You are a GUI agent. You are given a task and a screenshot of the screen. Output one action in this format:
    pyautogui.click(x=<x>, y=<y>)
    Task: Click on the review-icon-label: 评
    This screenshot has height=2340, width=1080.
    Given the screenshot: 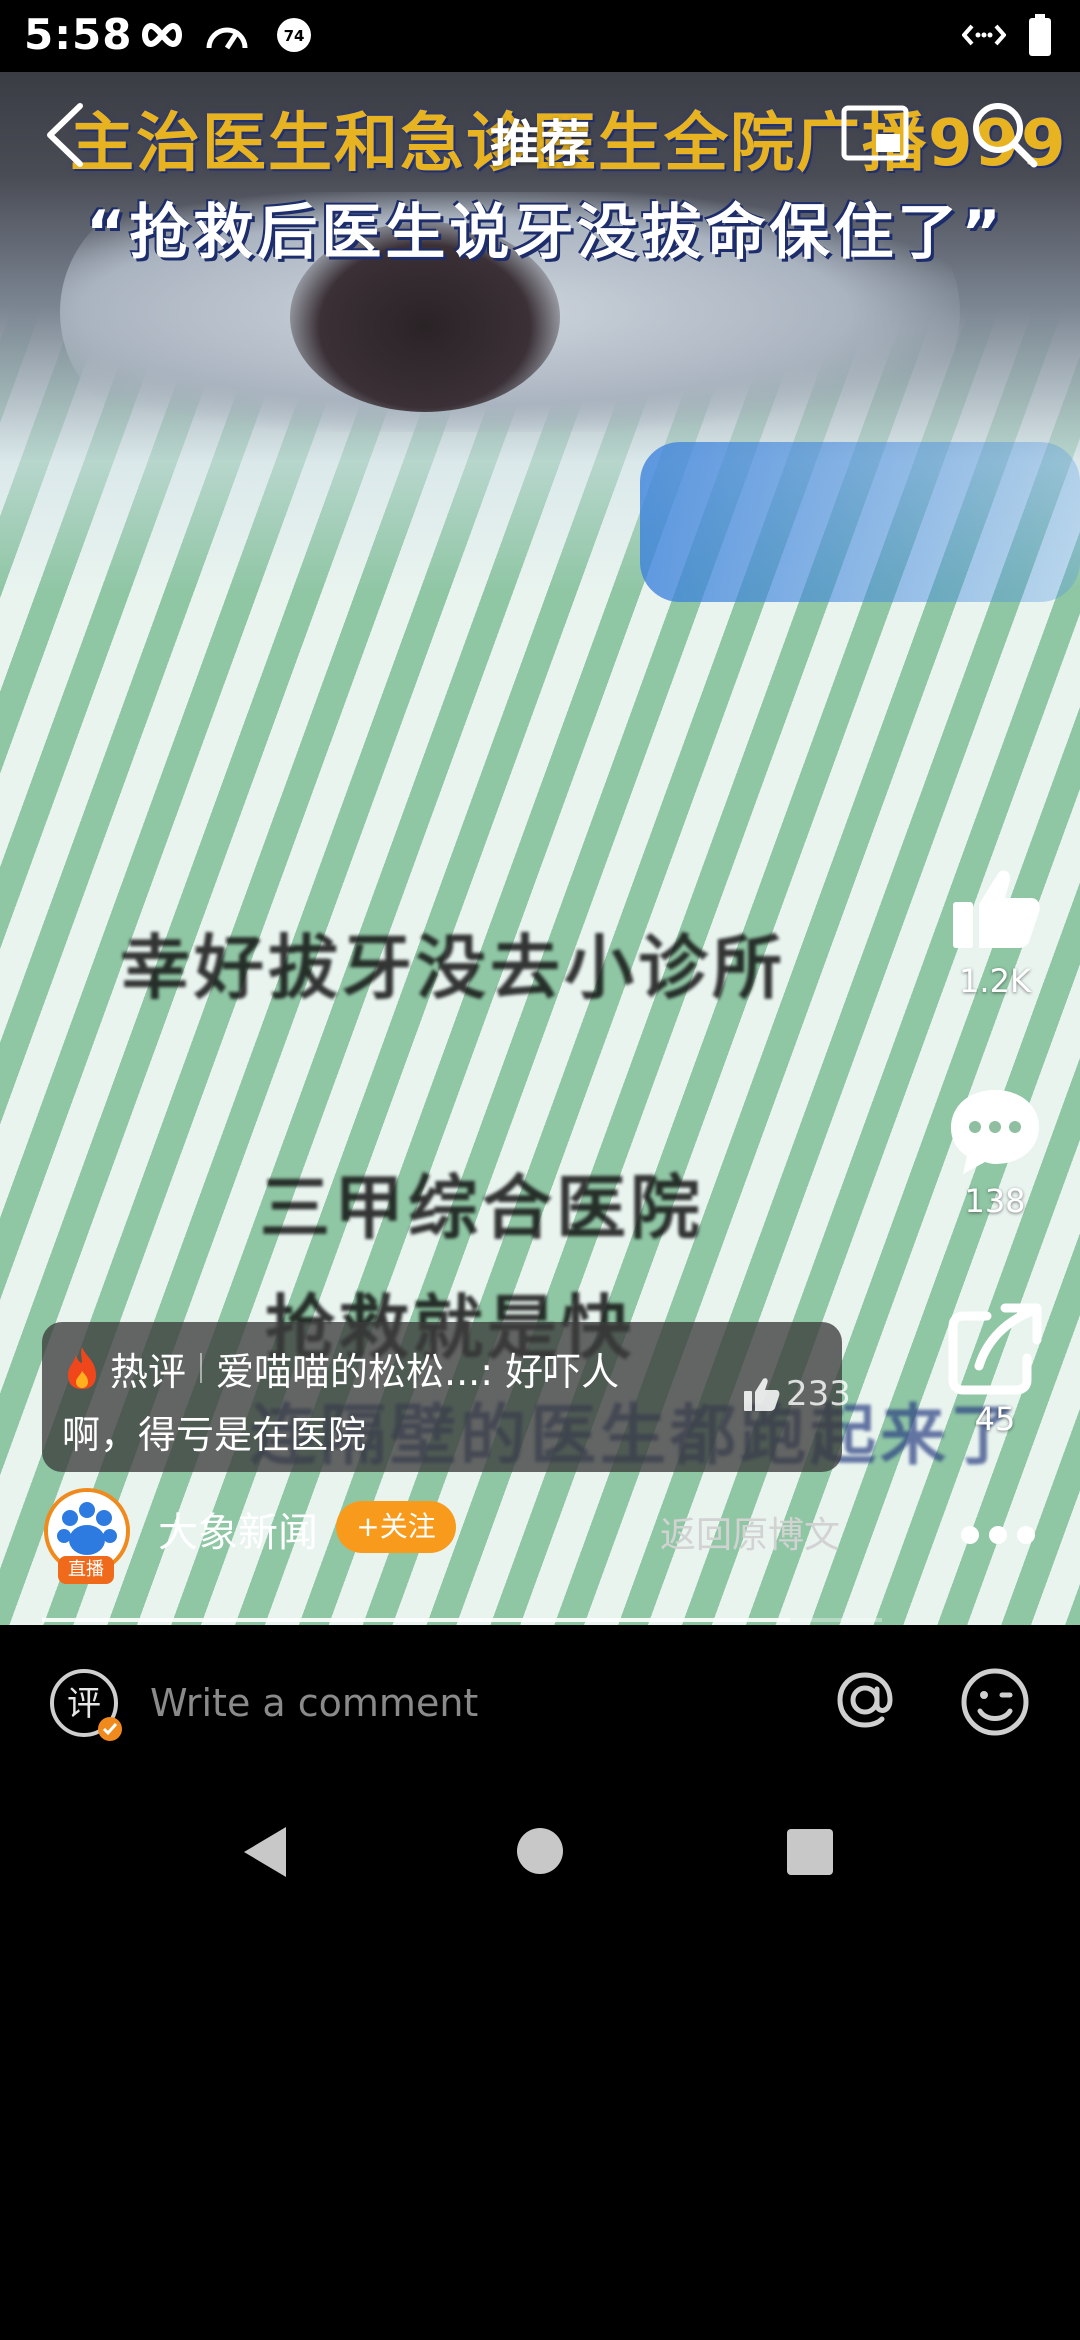 What is the action you would take?
    pyautogui.click(x=84, y=1704)
    